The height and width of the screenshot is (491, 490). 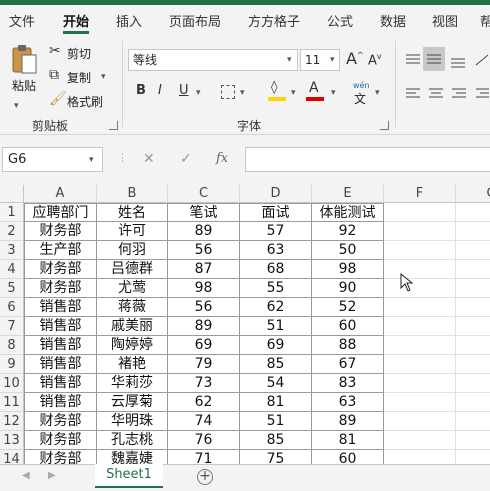 I want to click on scroll-tabs-left-icon: ◀, so click(x=26, y=476).